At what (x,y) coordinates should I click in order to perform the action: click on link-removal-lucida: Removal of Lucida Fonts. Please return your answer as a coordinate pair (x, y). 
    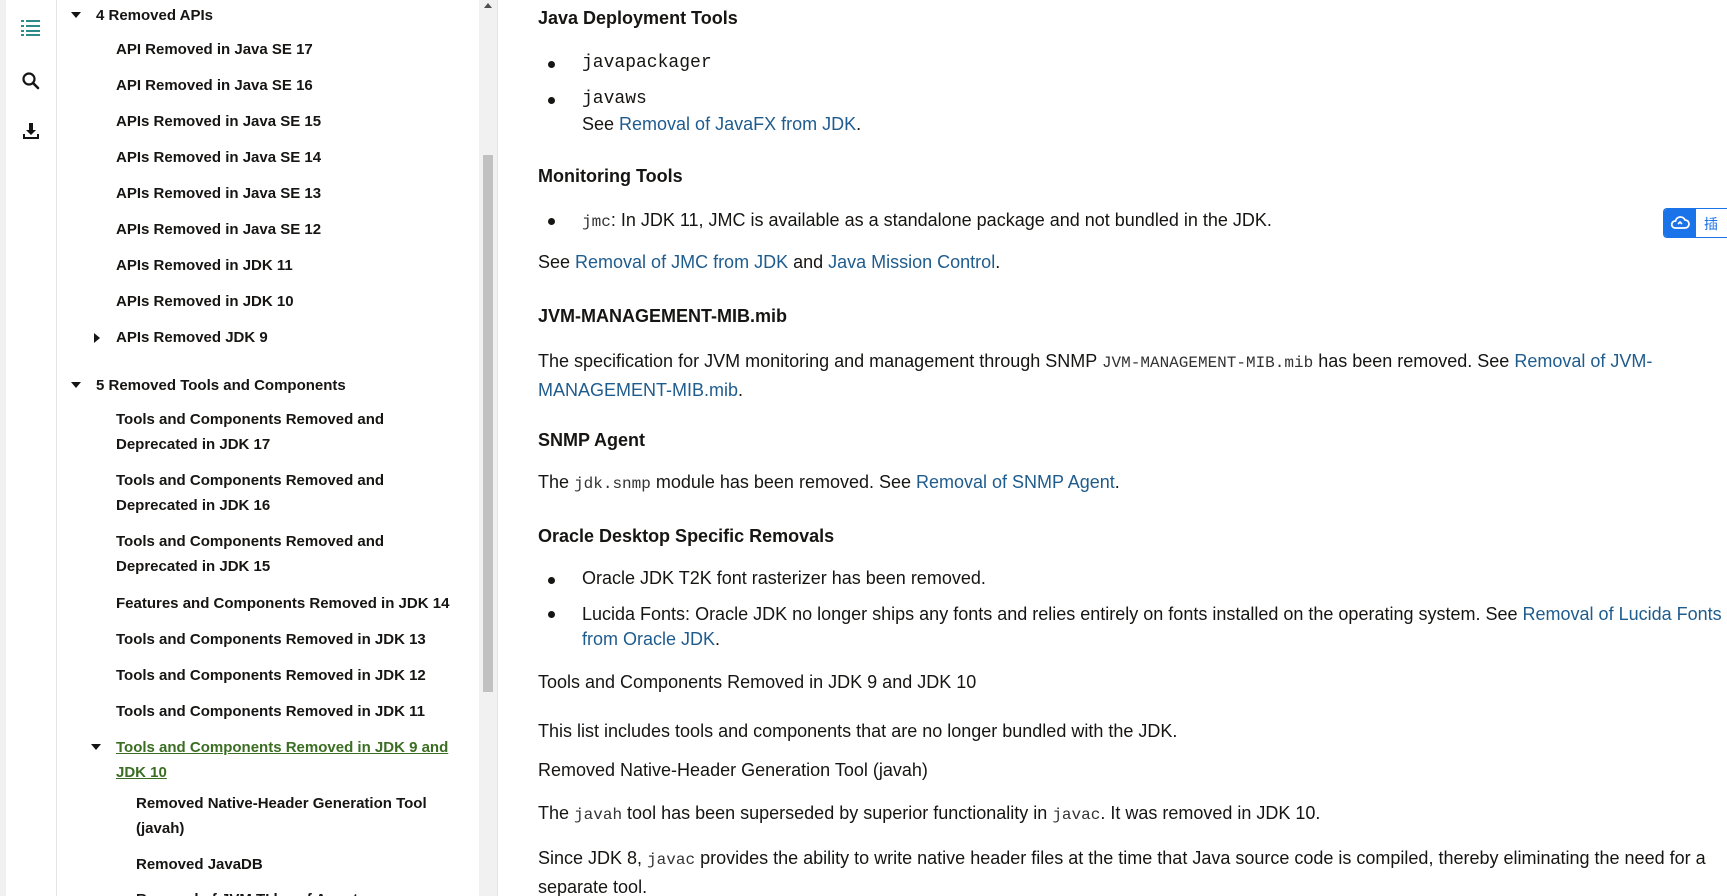
    Looking at the image, I should click on (1622, 614).